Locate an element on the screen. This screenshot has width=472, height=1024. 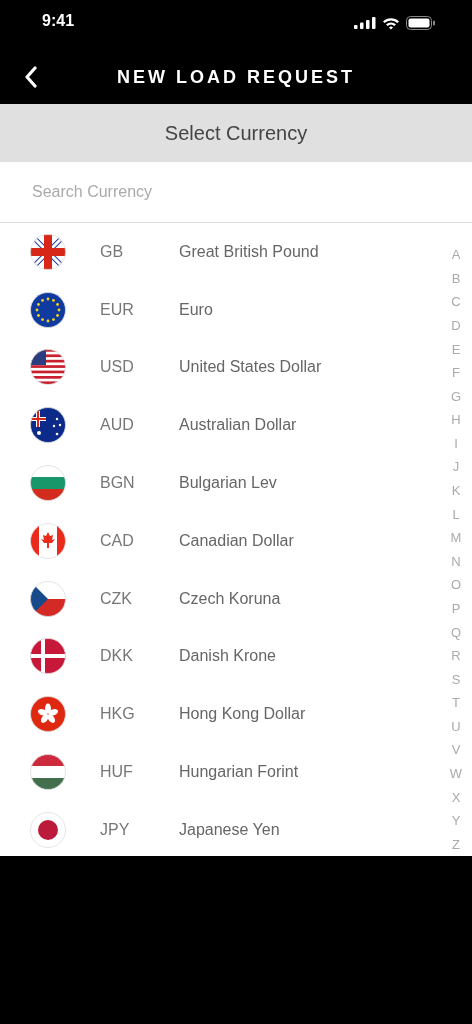
currency-row: DKK Danish Krone is located at coordinates (220, 656).